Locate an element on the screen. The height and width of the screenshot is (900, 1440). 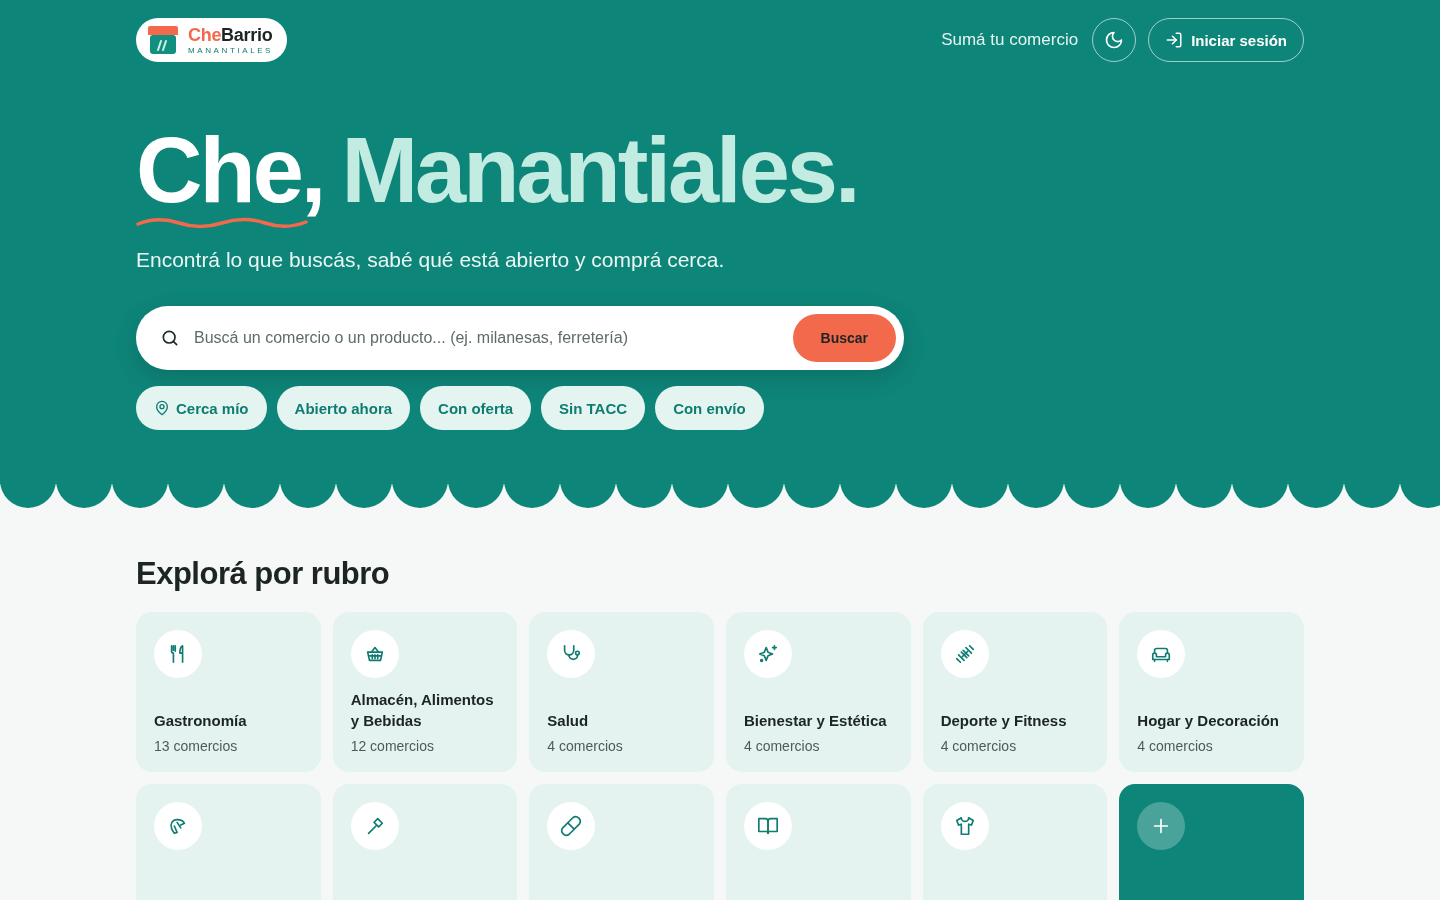
hero-title: Che, is located at coordinates (230, 170).